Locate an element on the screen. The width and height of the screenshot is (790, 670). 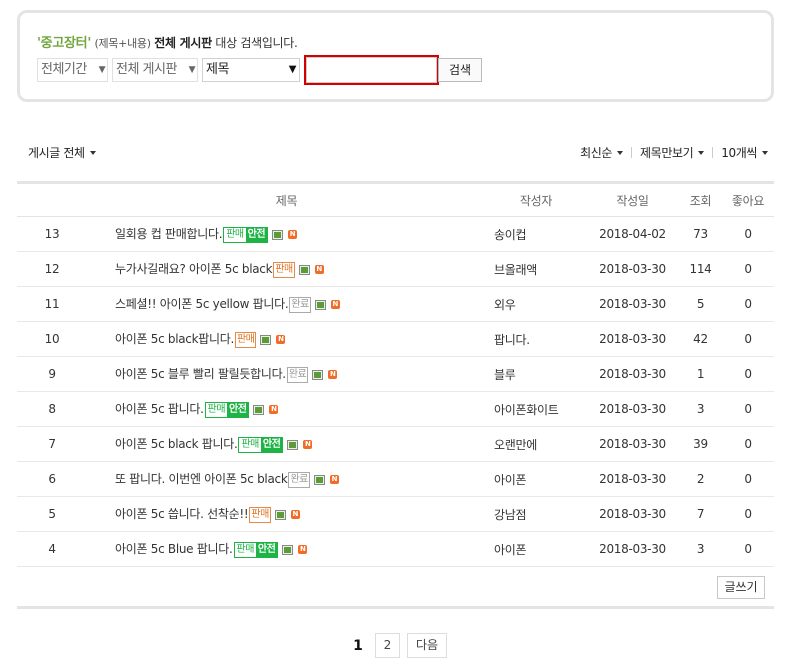
post-number: 7 is located at coordinates (52, 444).